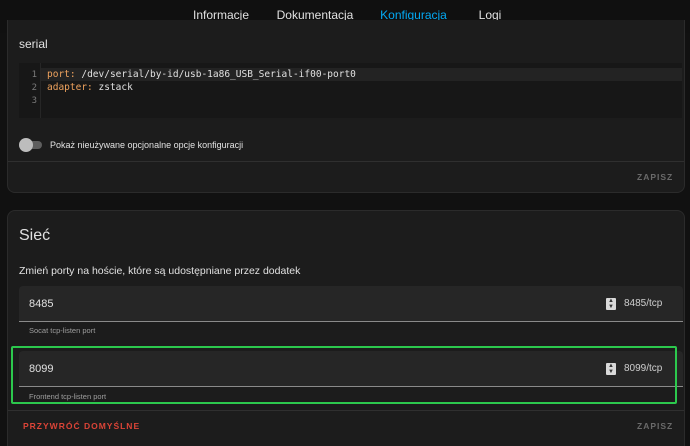 Image resolution: width=690 pixels, height=446 pixels. I want to click on save-network-button: ZAPISZ, so click(655, 426).